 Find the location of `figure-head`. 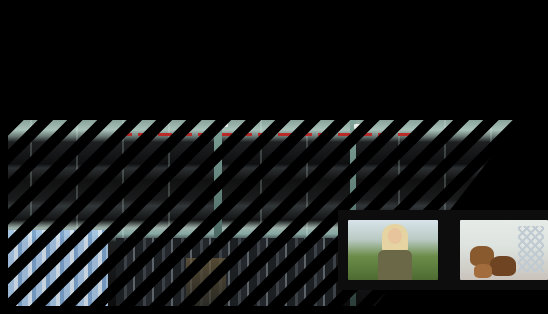

figure-head is located at coordinates (395, 236).